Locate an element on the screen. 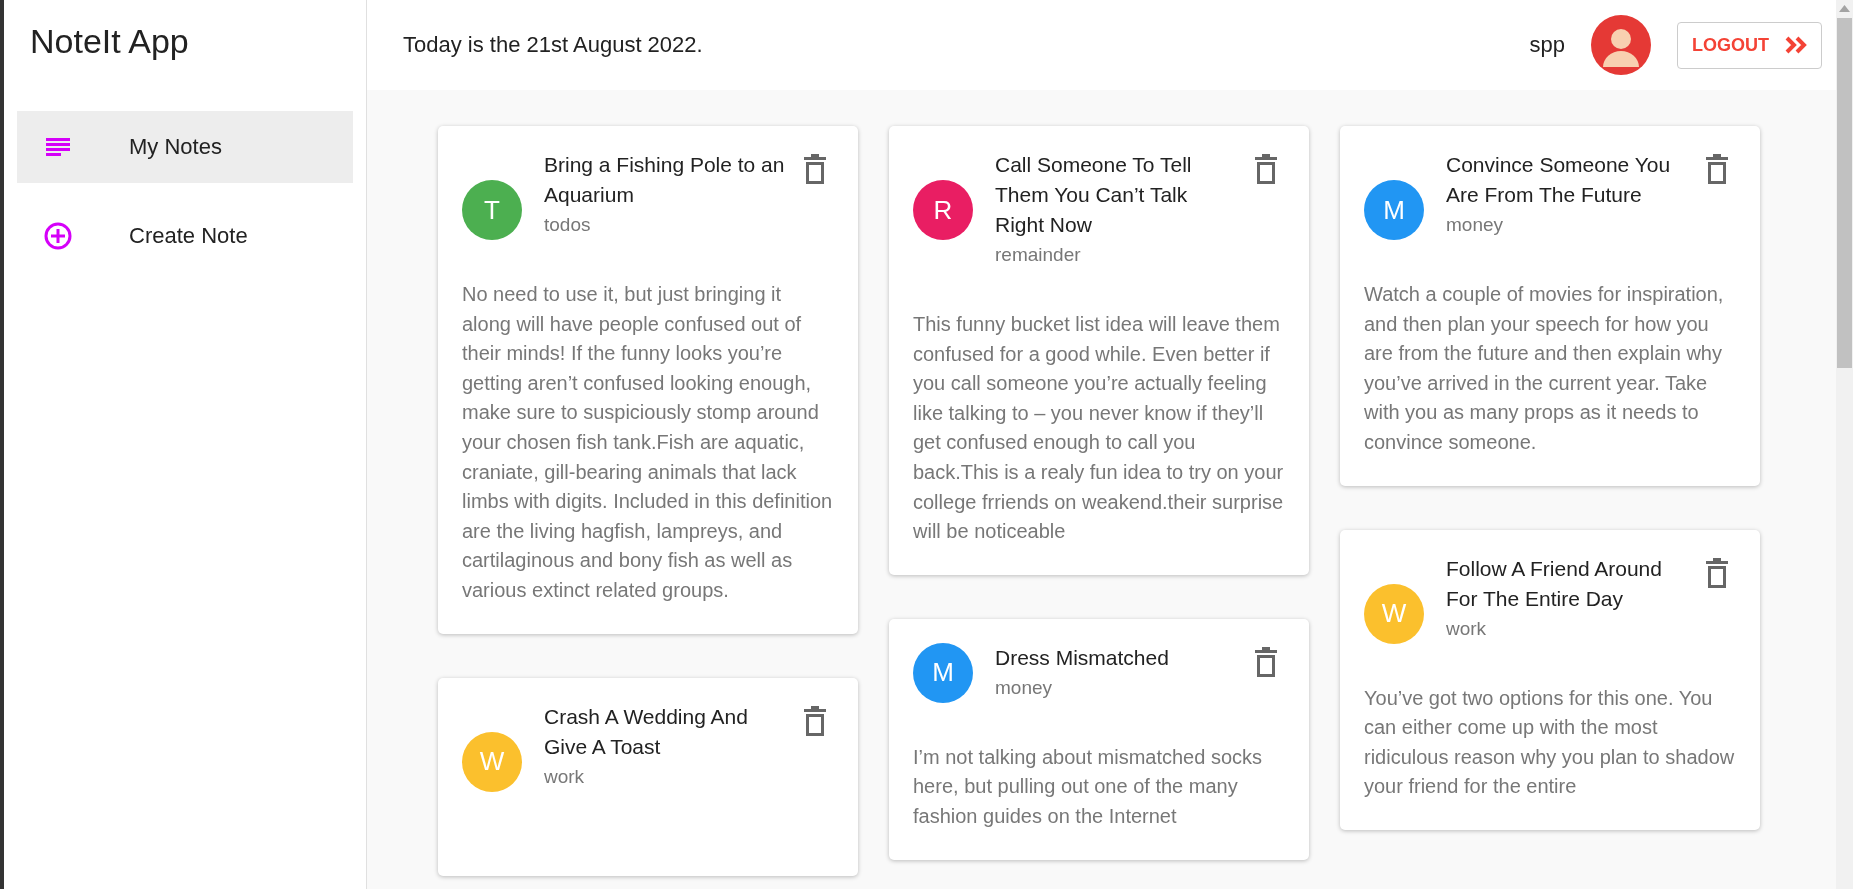 Image resolution: width=1853 pixels, height=889 pixels. note-category: remainder is located at coordinates (1038, 255).